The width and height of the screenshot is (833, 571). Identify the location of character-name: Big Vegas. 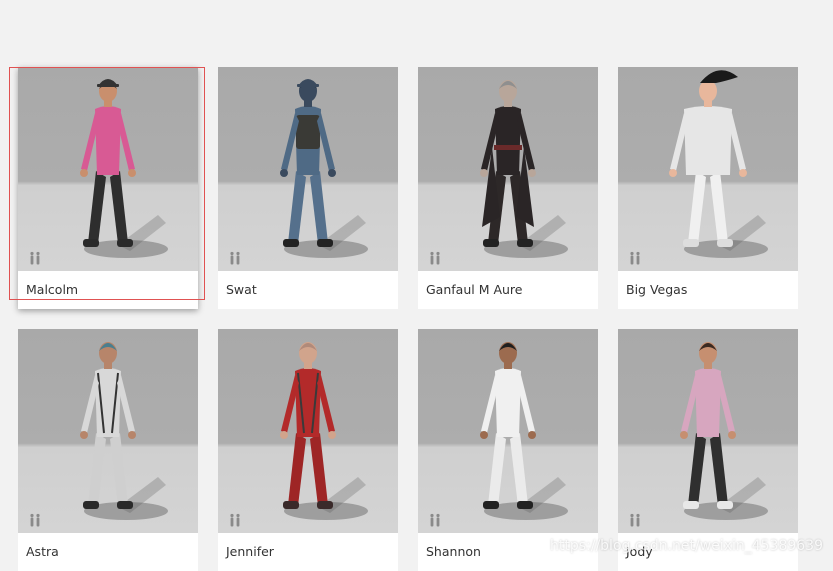
(657, 289).